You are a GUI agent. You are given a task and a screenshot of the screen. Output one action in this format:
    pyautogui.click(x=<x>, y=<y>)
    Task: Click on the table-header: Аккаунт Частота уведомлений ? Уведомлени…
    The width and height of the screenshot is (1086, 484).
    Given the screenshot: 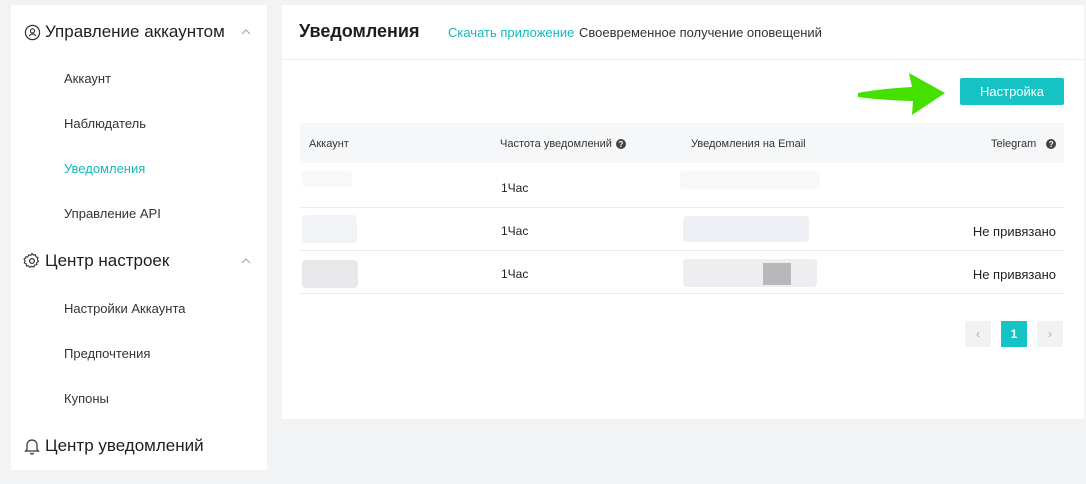 What is the action you would take?
    pyautogui.click(x=682, y=143)
    